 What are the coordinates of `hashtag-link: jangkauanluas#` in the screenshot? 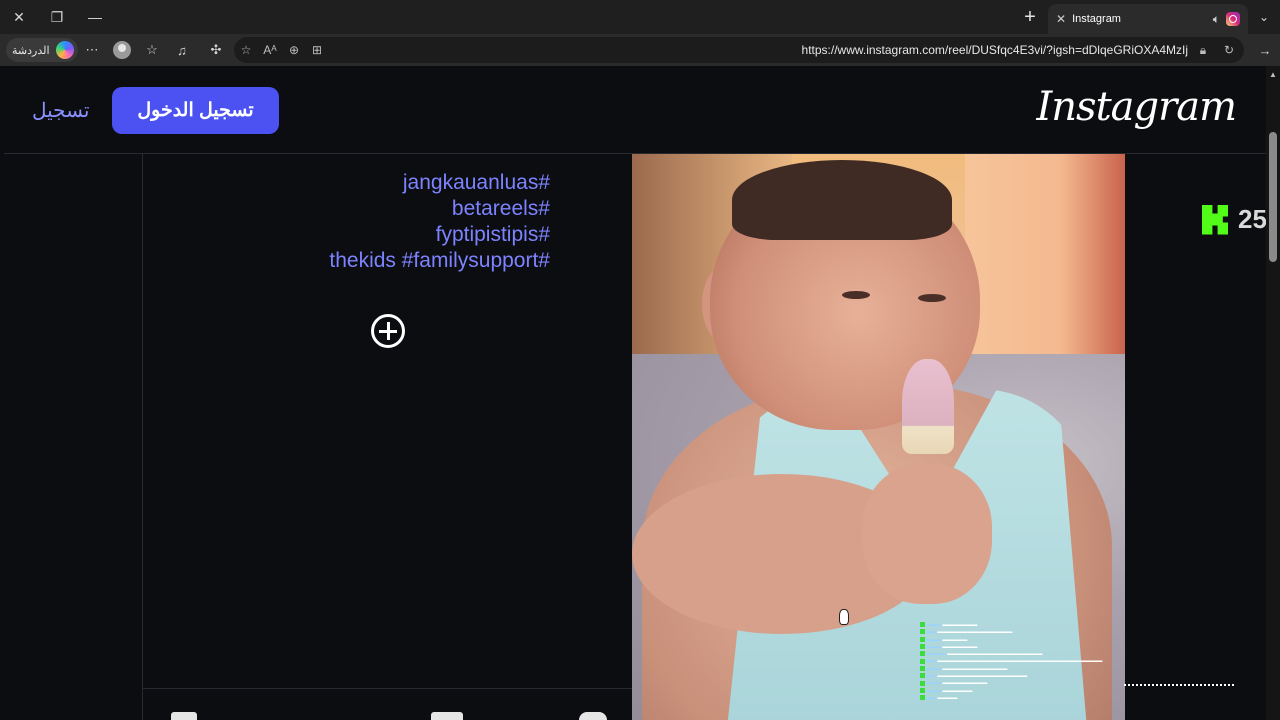 It's located at (439, 183).